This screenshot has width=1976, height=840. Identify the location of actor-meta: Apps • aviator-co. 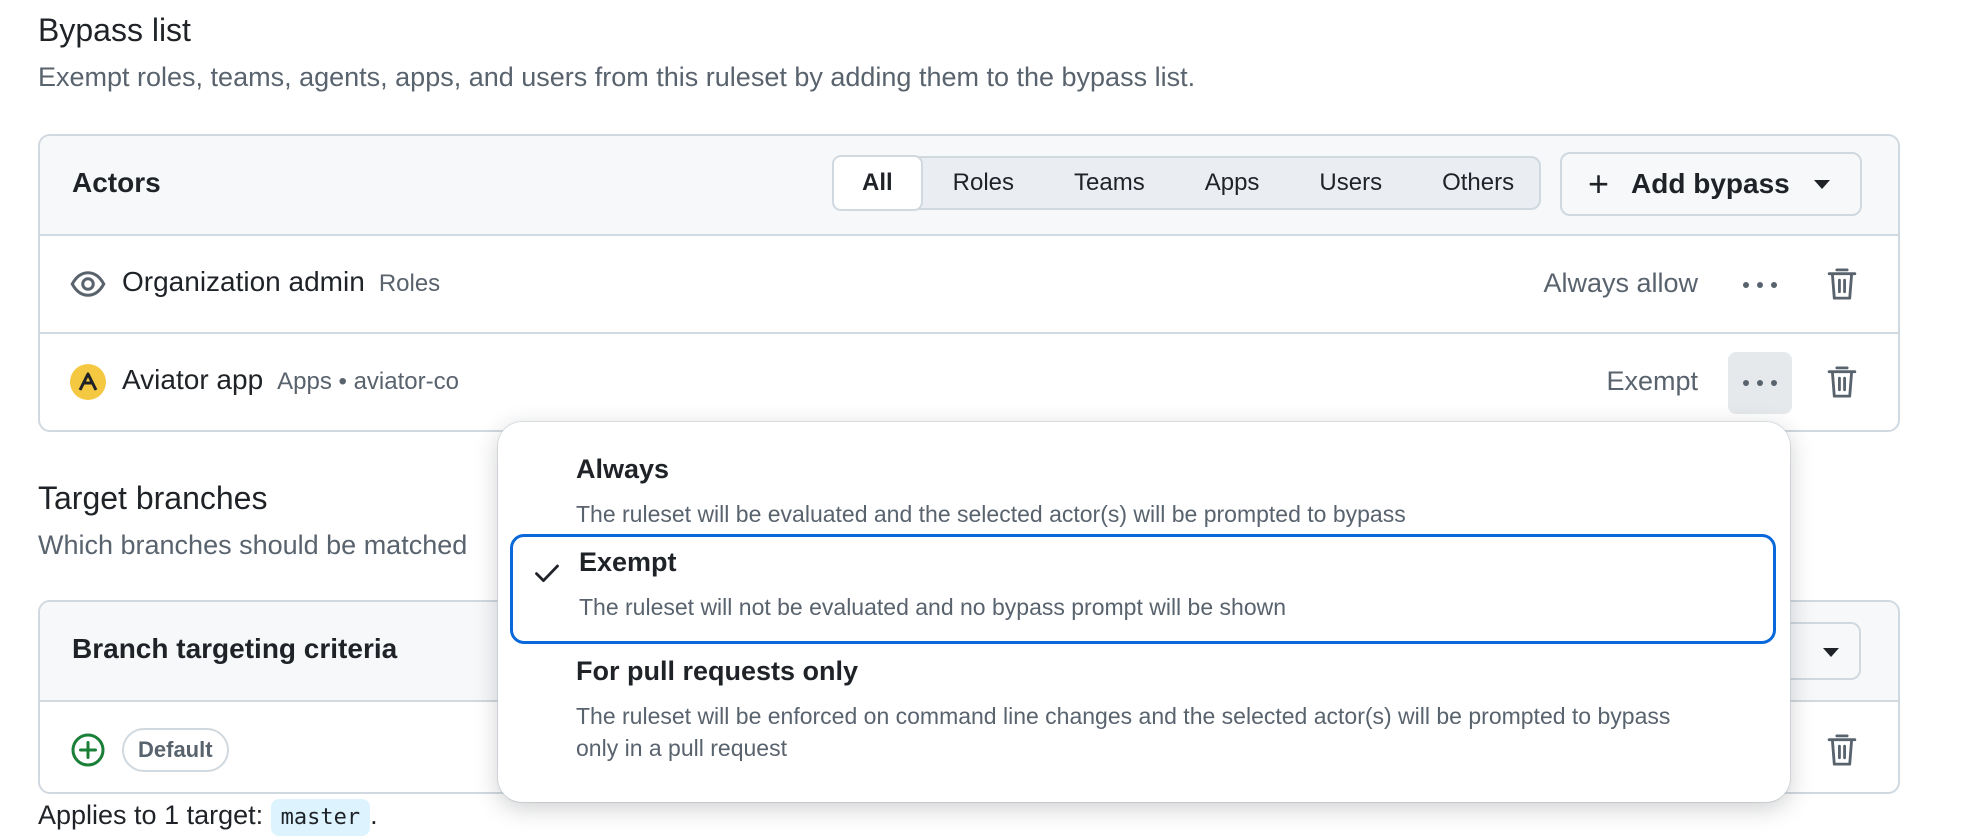
(368, 381).